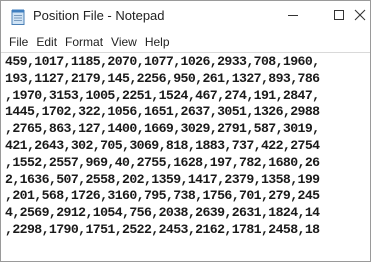 Image resolution: width=371 pixels, height=262 pixels. What do you see at coordinates (185, 42) in the screenshot?
I see `menu-bar: File Edit Format View Help` at bounding box center [185, 42].